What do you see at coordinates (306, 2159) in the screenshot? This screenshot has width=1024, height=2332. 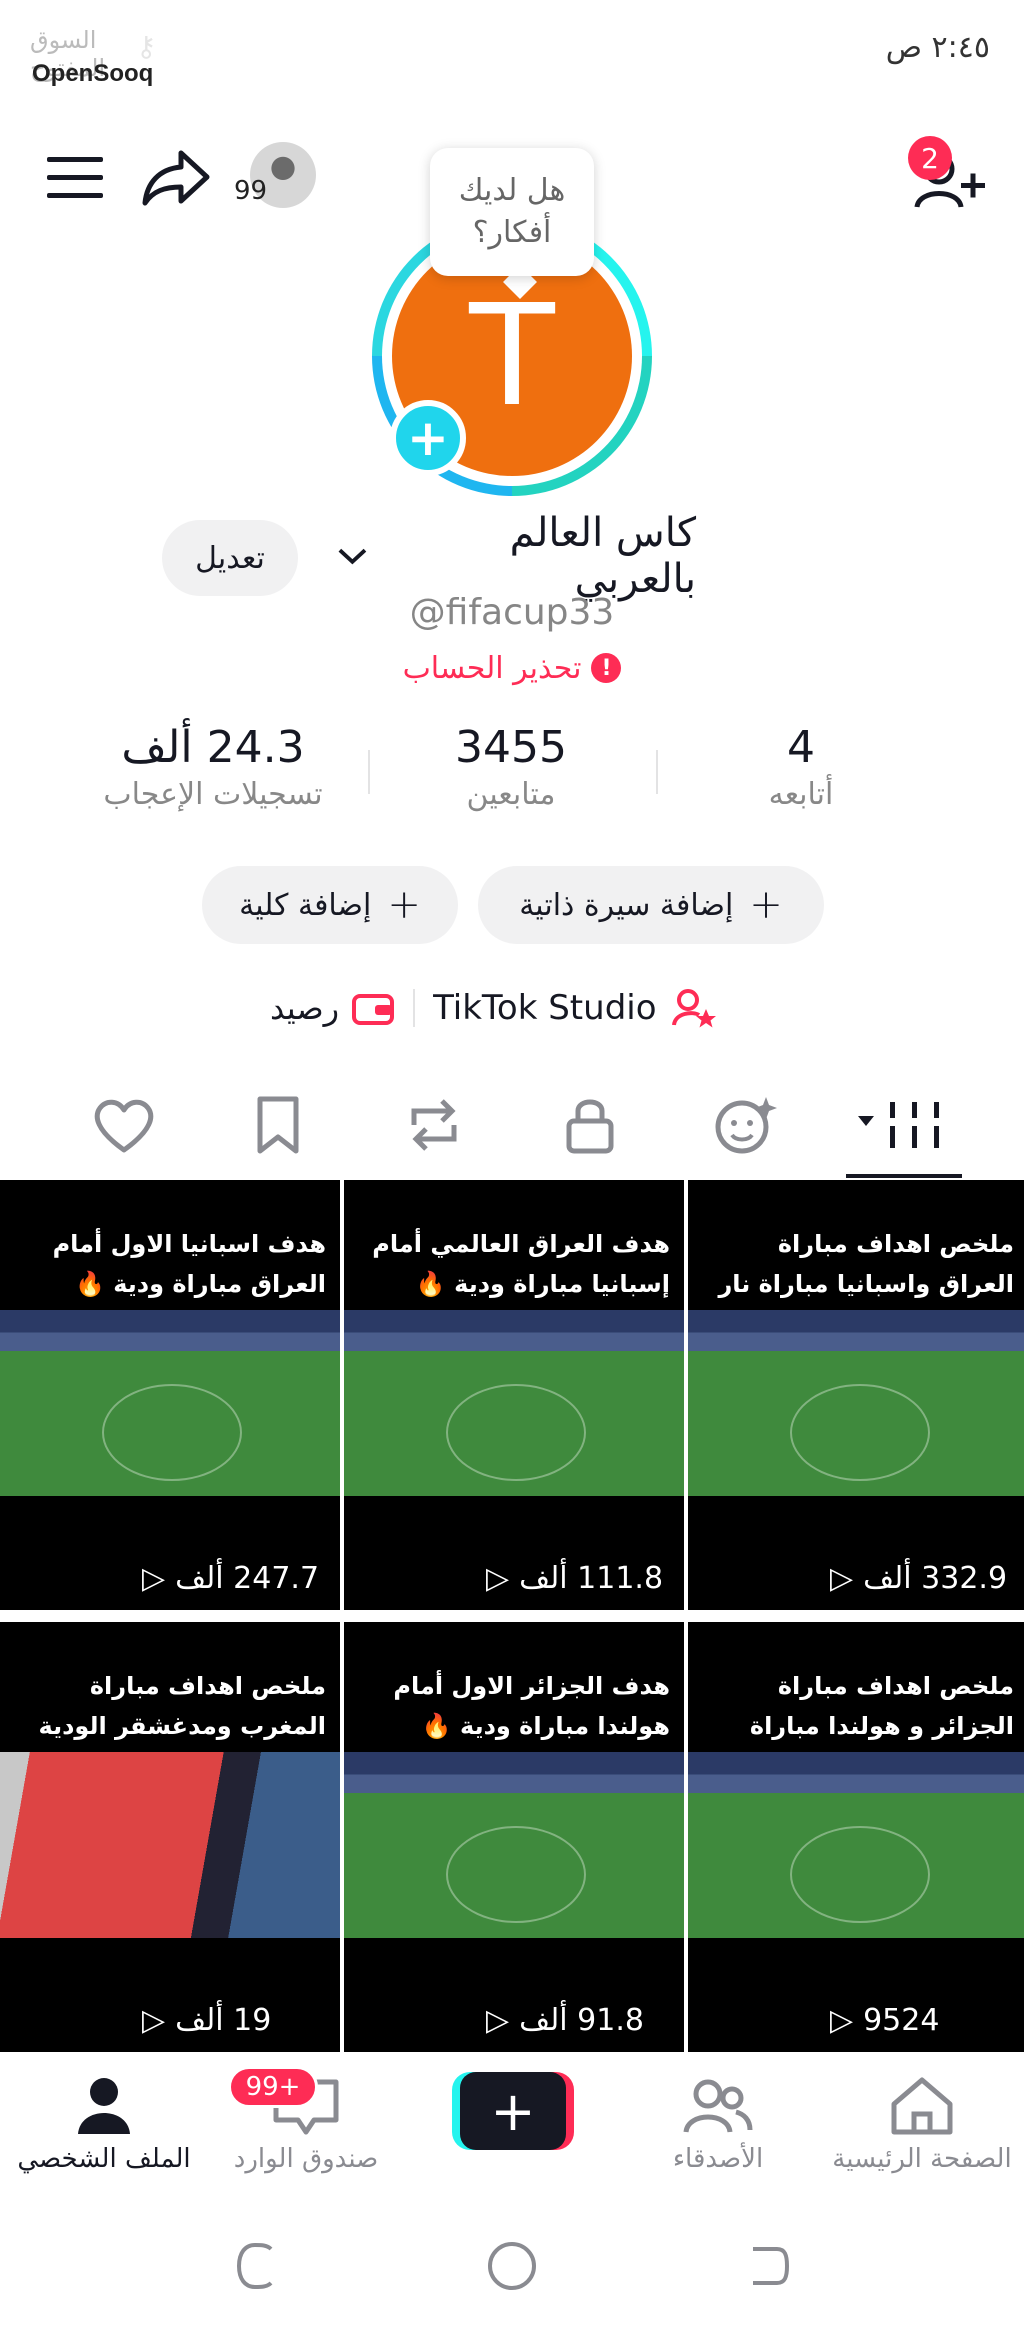 I see `nav-inbox-label: صندوق الوارد` at bounding box center [306, 2159].